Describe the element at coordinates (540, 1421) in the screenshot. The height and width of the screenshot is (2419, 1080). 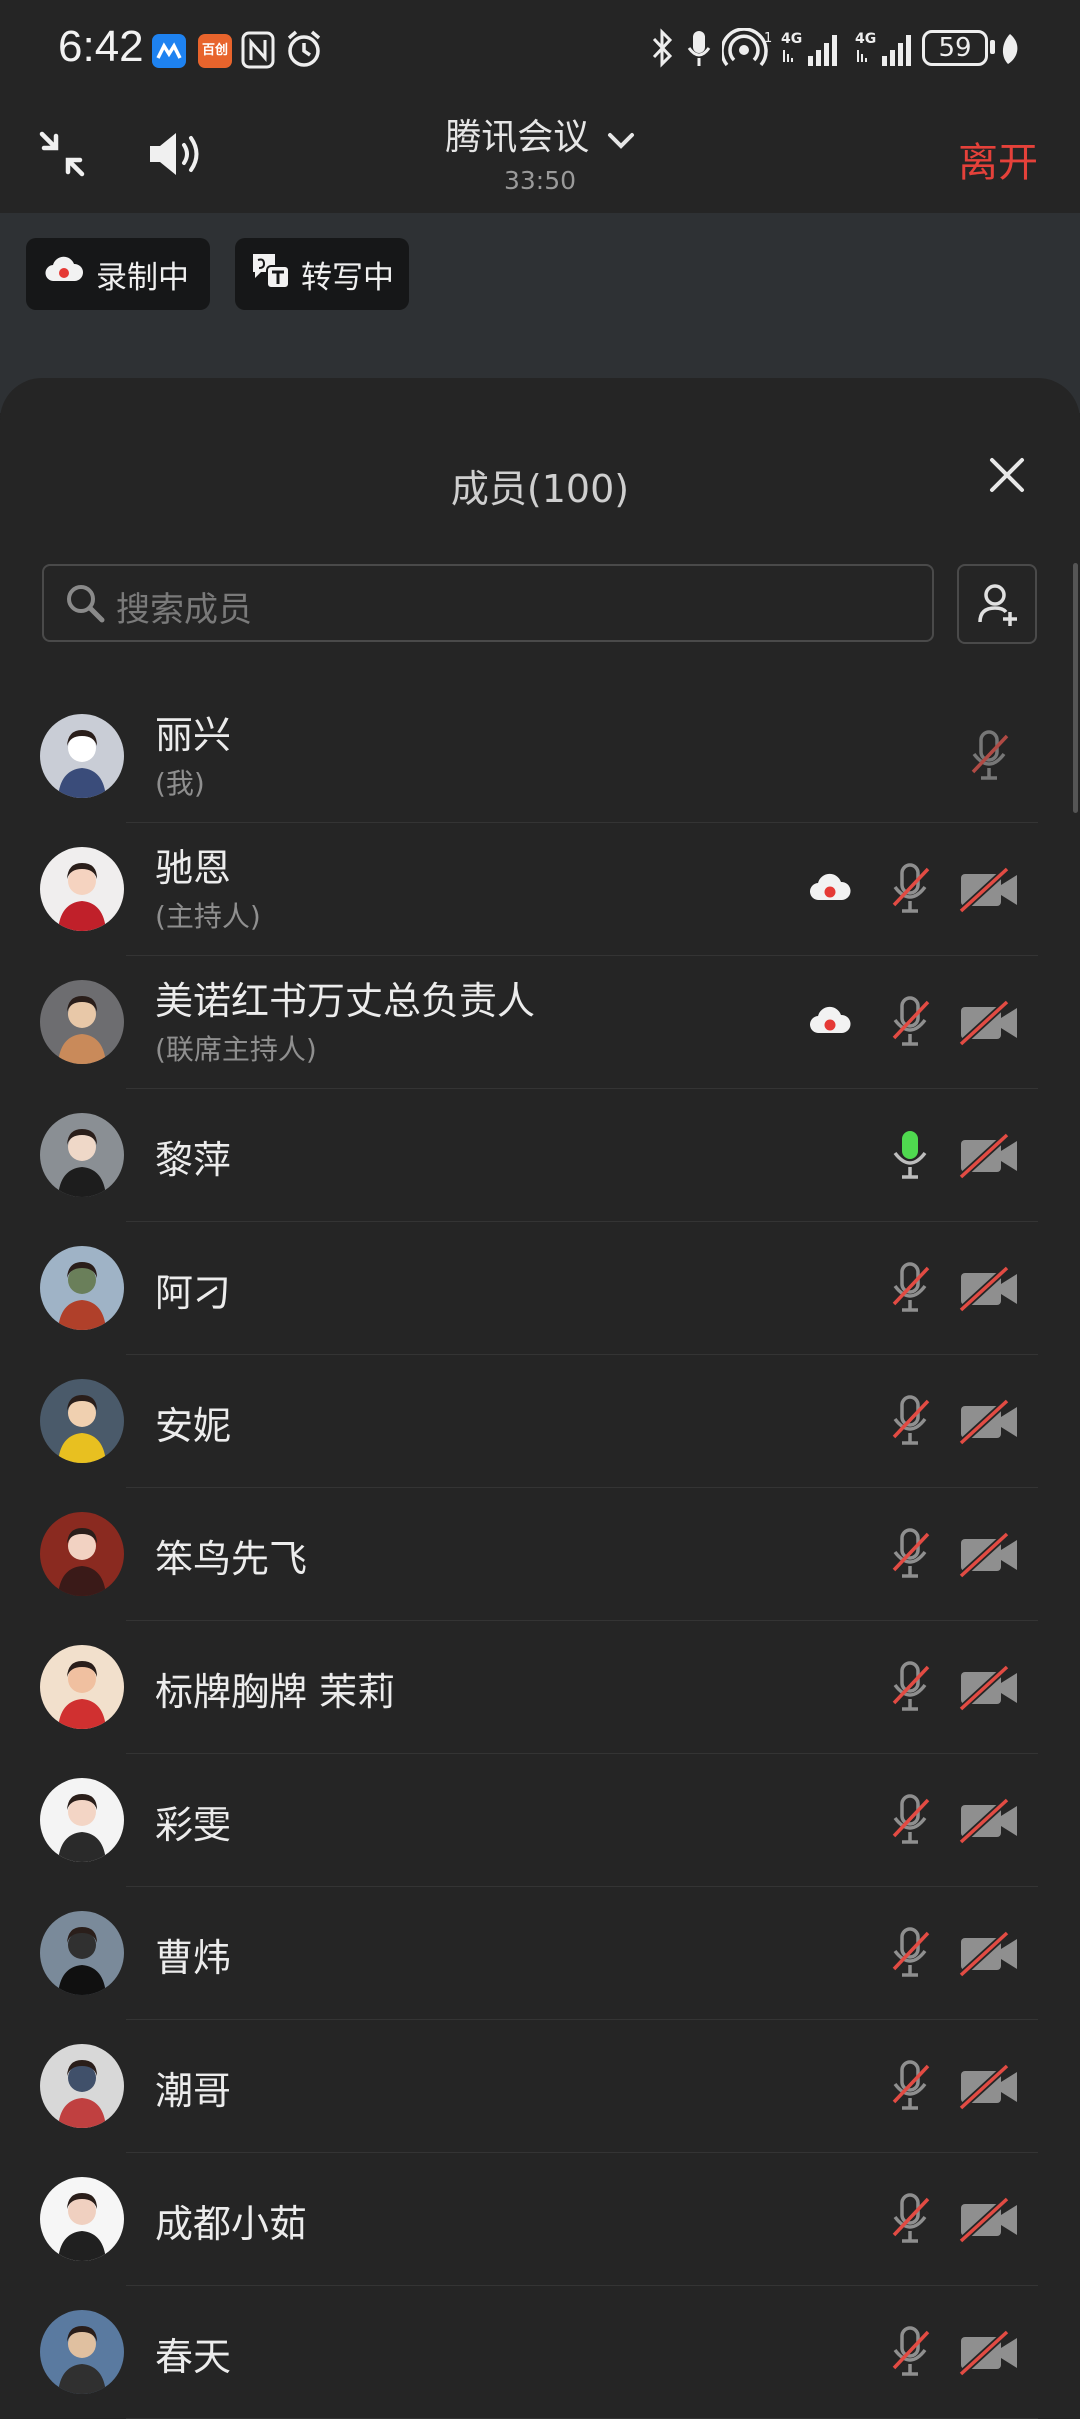
I see `member-row: 安妮` at that location.